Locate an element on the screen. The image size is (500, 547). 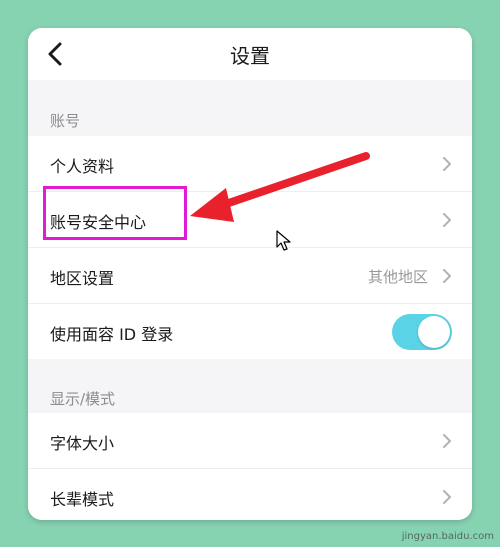
region-value: 其他地区 is located at coordinates (397, 277).